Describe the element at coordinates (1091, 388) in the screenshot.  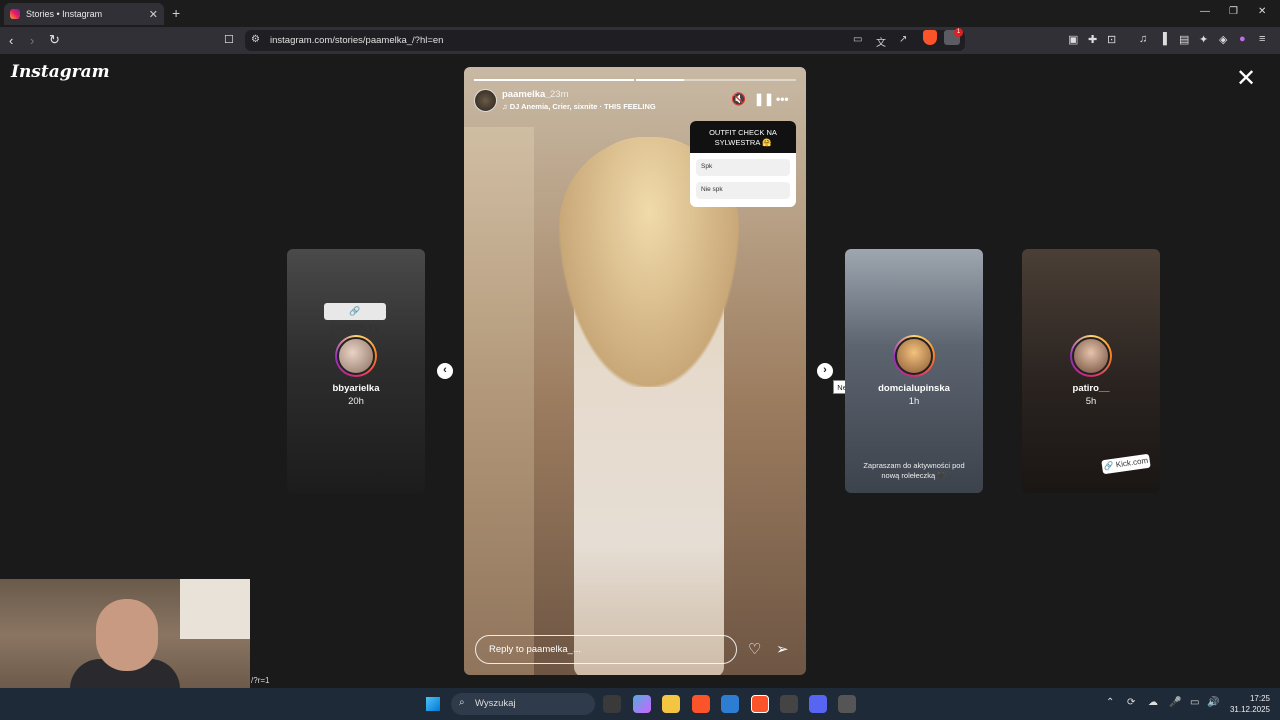
I see `story-preview-username: patiro__` at that location.